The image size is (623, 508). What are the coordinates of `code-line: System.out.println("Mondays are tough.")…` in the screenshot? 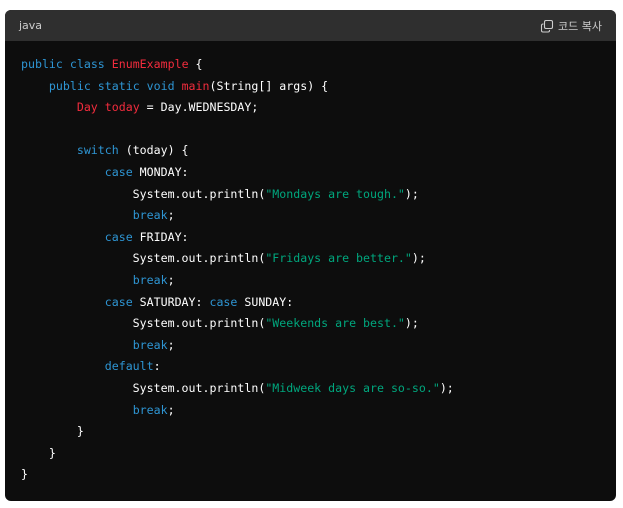 It's located at (310, 195).